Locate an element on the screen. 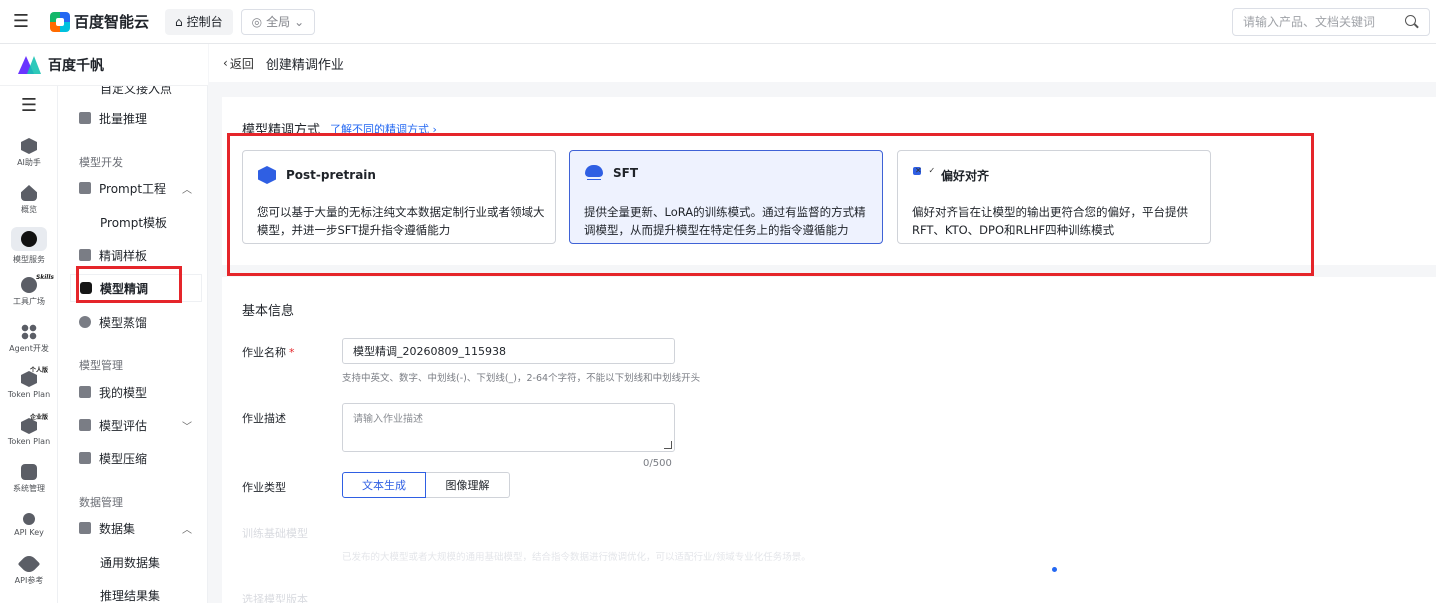 Image resolution: width=1436 pixels, height=603 pixels. sidebar-item-my-models: 我的模型 is located at coordinates (136, 392).